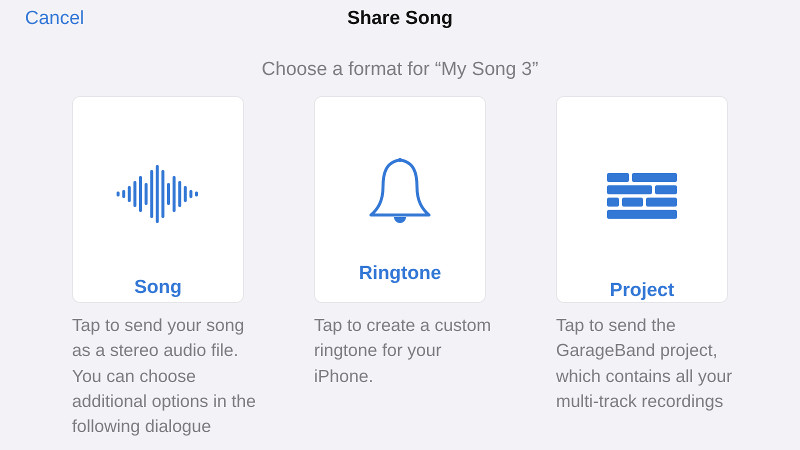 The image size is (800, 450). I want to click on format-prompt: Choose a format for “My Song 3”, so click(400, 70).